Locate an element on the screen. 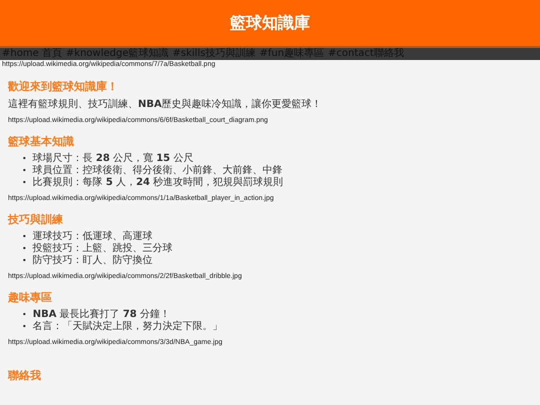 The width and height of the screenshot is (540, 405). list-item: 運球技巧：低運球、高運球 is located at coordinates (92, 236).